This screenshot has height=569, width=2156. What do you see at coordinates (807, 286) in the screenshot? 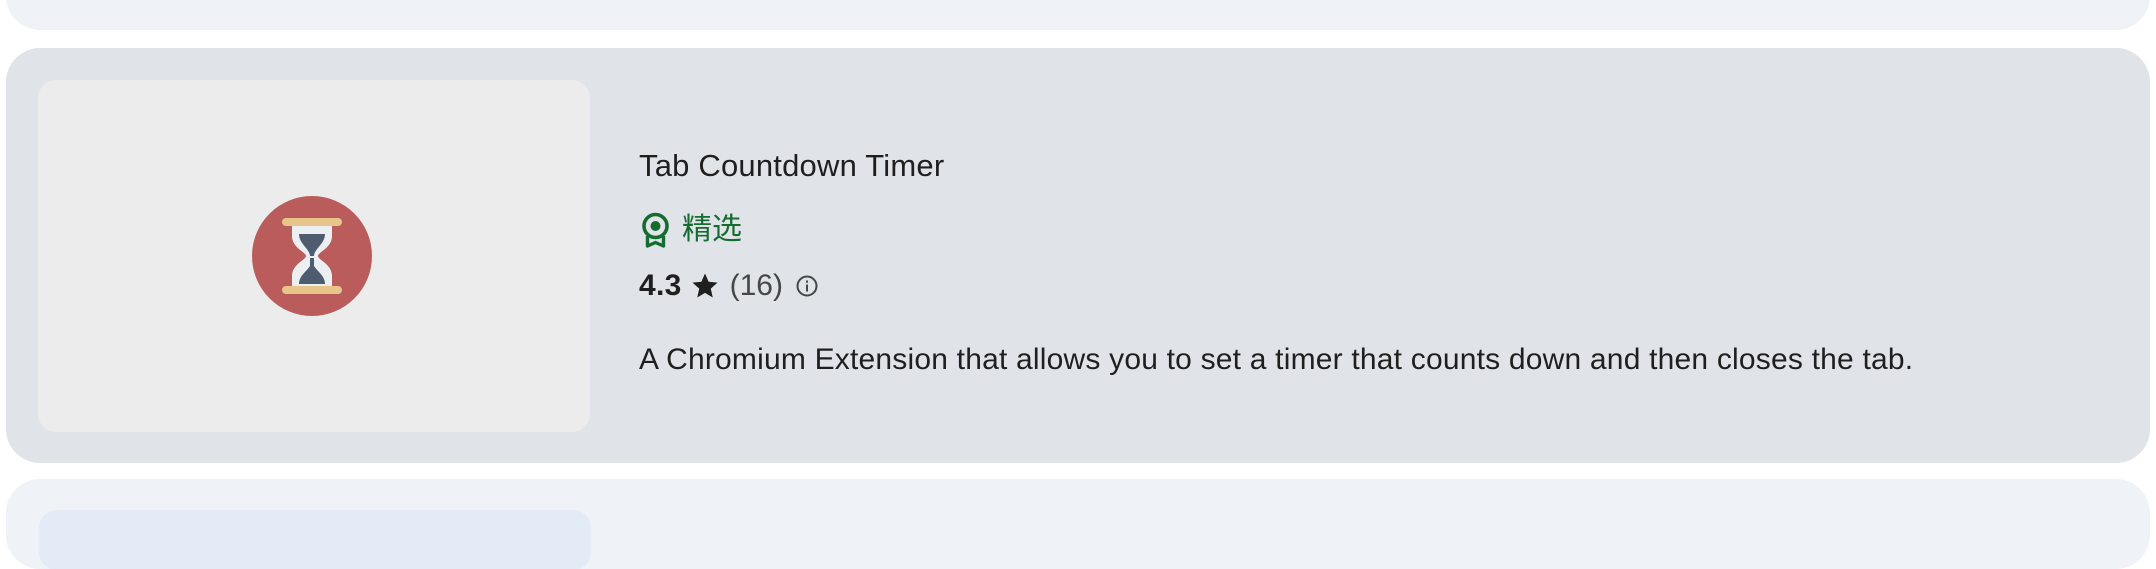
I see `info-icon` at bounding box center [807, 286].